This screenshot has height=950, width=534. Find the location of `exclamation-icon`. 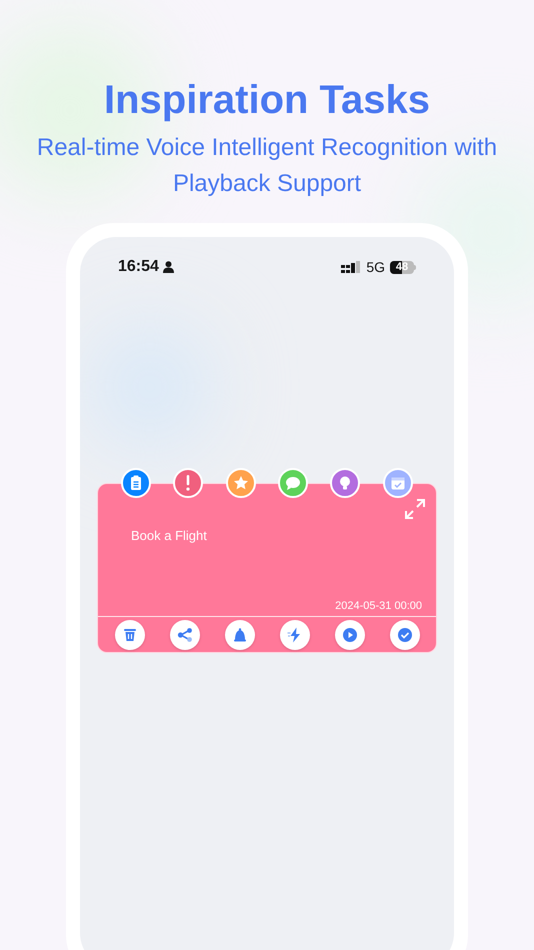

exclamation-icon is located at coordinates (188, 483).